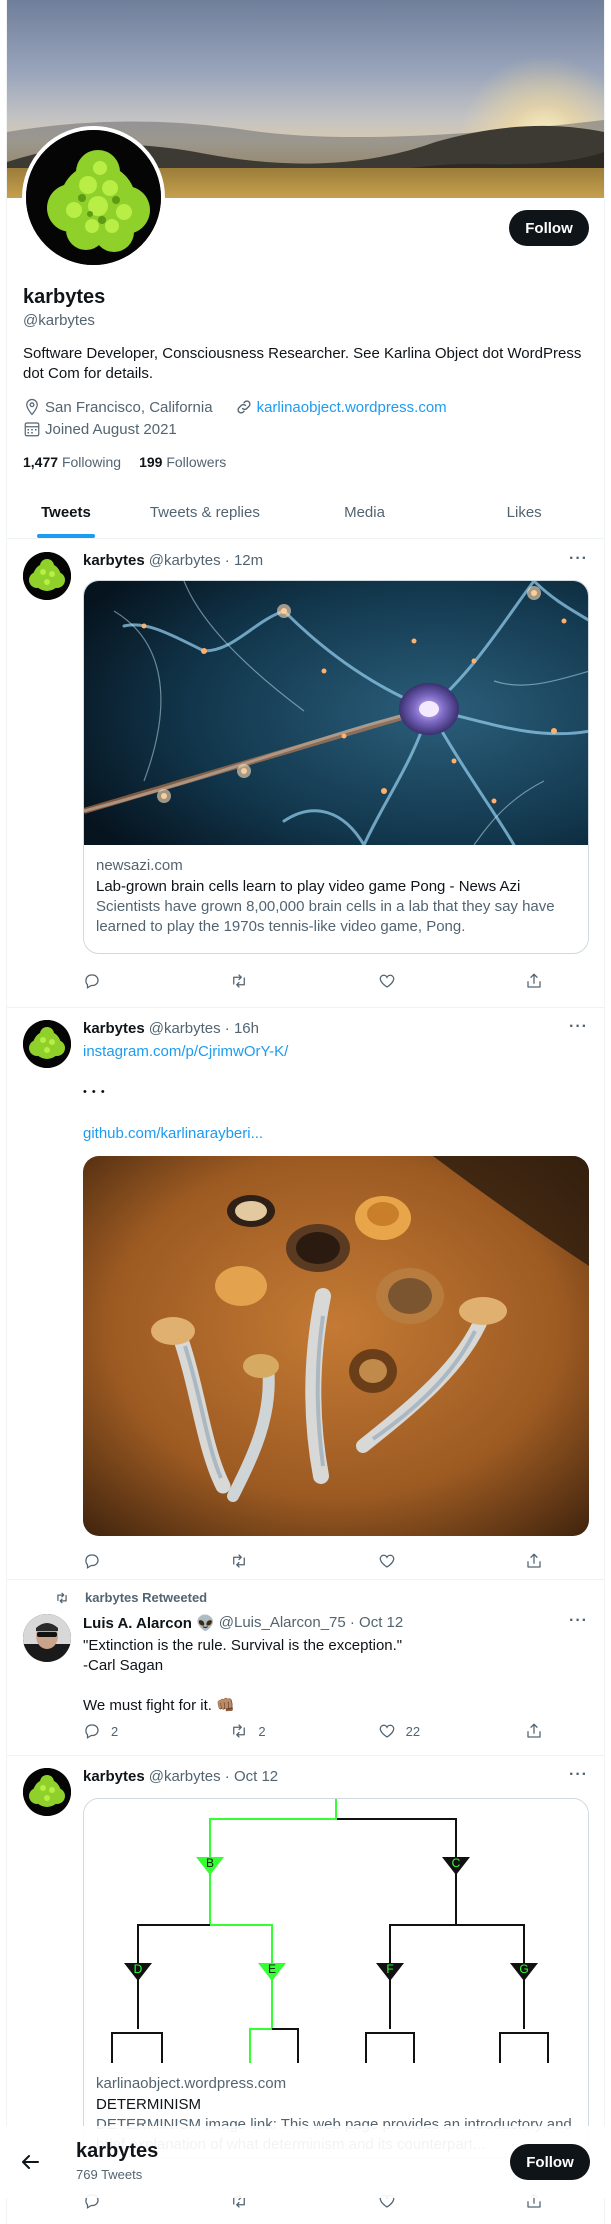 This screenshot has width=611, height=2224. I want to click on profile-location: San Francisco, California, so click(129, 407).